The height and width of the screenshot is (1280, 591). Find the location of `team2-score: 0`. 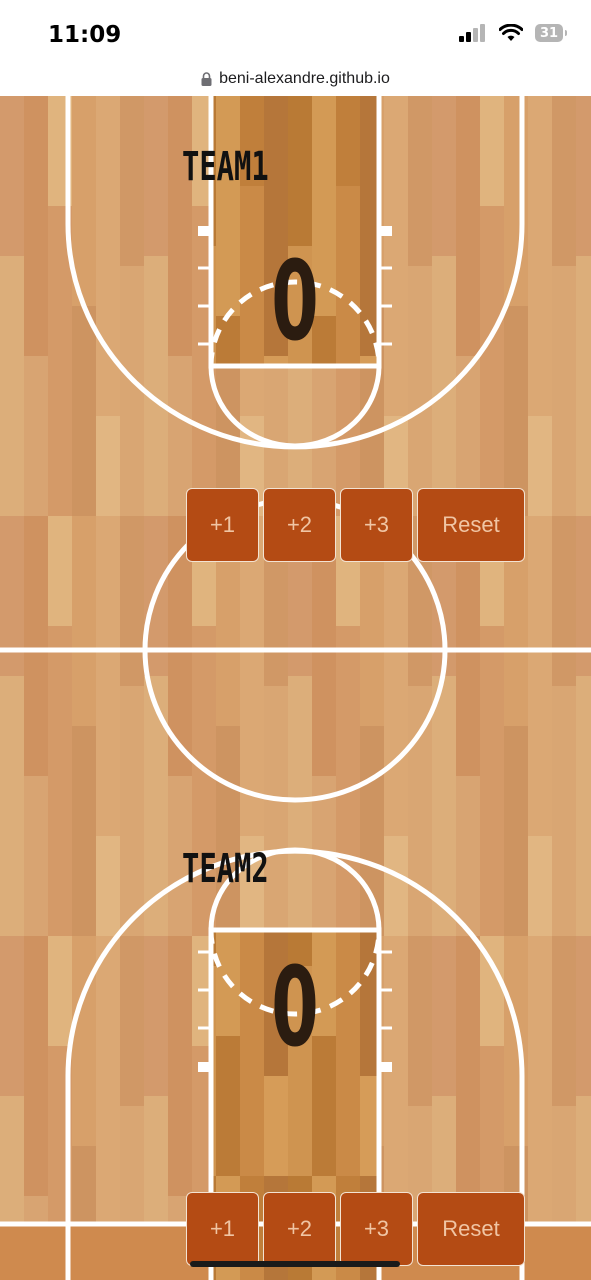

team2-score: 0 is located at coordinates (295, 1007).